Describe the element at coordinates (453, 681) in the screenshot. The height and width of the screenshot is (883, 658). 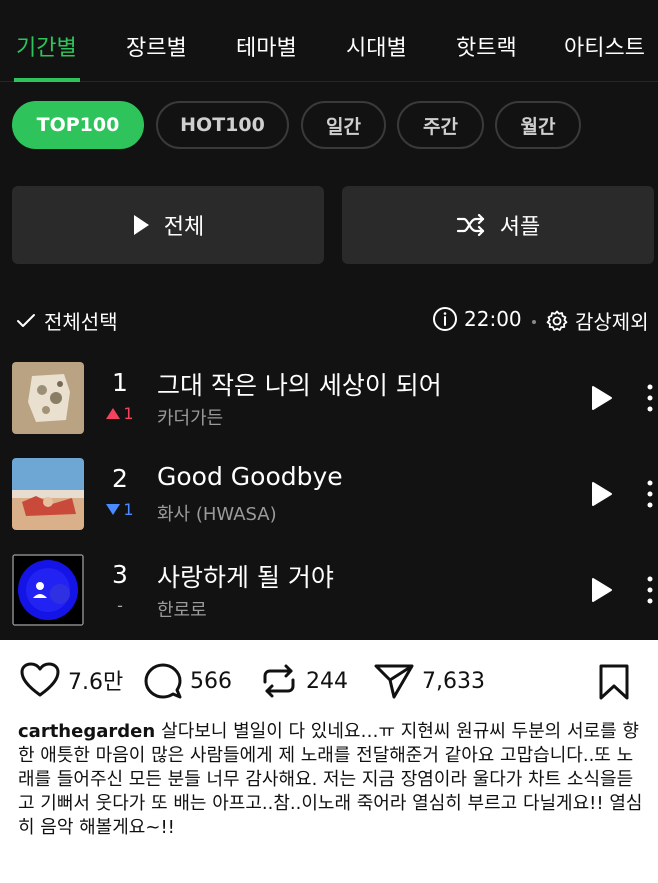
I see `share-count: 7,633` at that location.